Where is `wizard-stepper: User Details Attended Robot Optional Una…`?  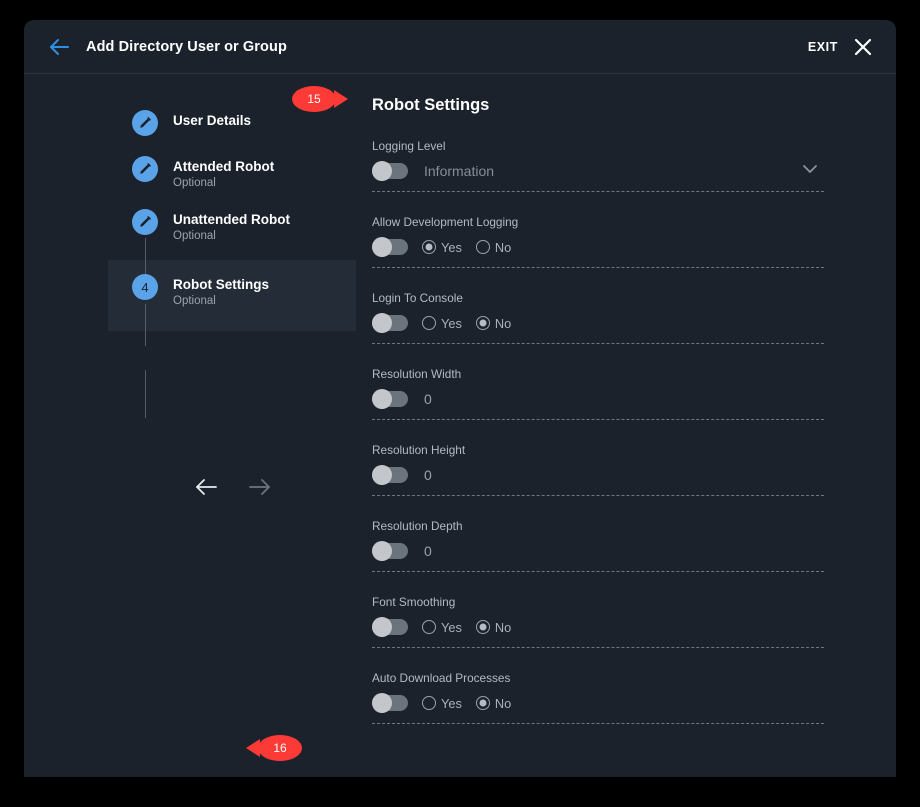 wizard-stepper: User Details Attended Robot Optional Una… is located at coordinates (232, 260).